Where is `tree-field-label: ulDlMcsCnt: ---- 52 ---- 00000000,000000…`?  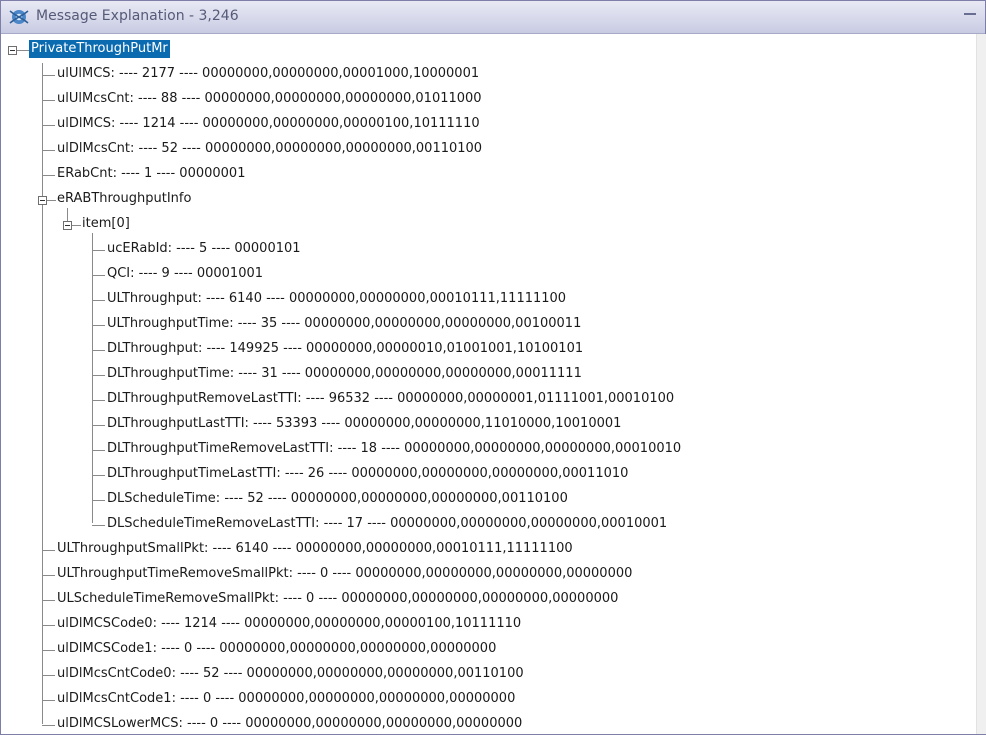
tree-field-label: ulDlMcsCnt: ---- 52 ---- 00000000,000000… is located at coordinates (269, 149).